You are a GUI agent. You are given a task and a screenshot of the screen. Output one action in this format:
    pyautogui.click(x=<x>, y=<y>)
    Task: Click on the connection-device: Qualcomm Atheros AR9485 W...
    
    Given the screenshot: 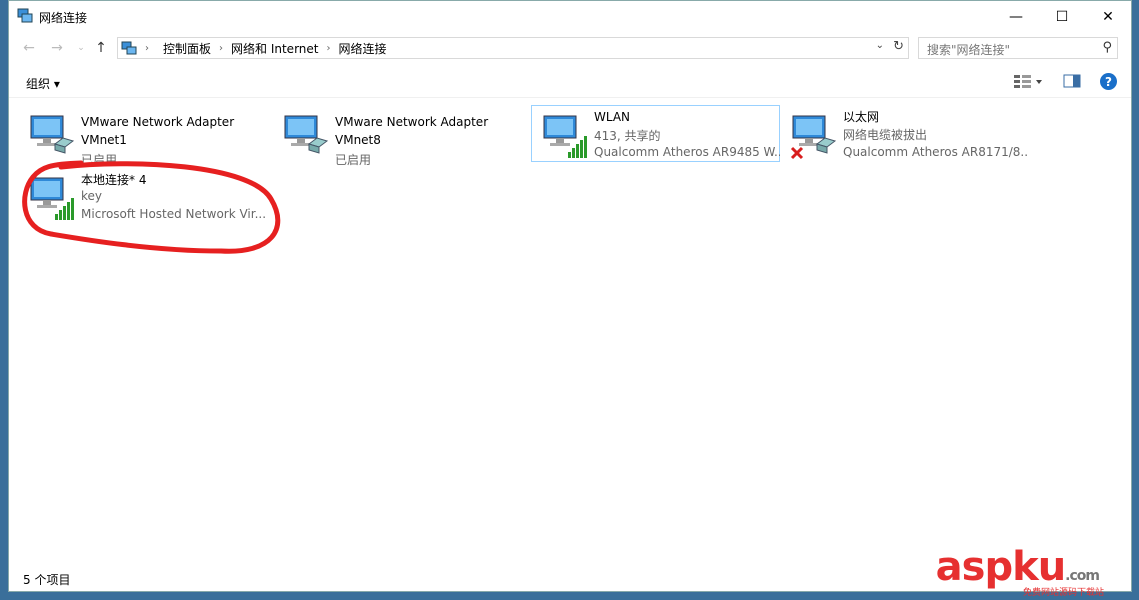 What is the action you would take?
    pyautogui.click(x=687, y=152)
    